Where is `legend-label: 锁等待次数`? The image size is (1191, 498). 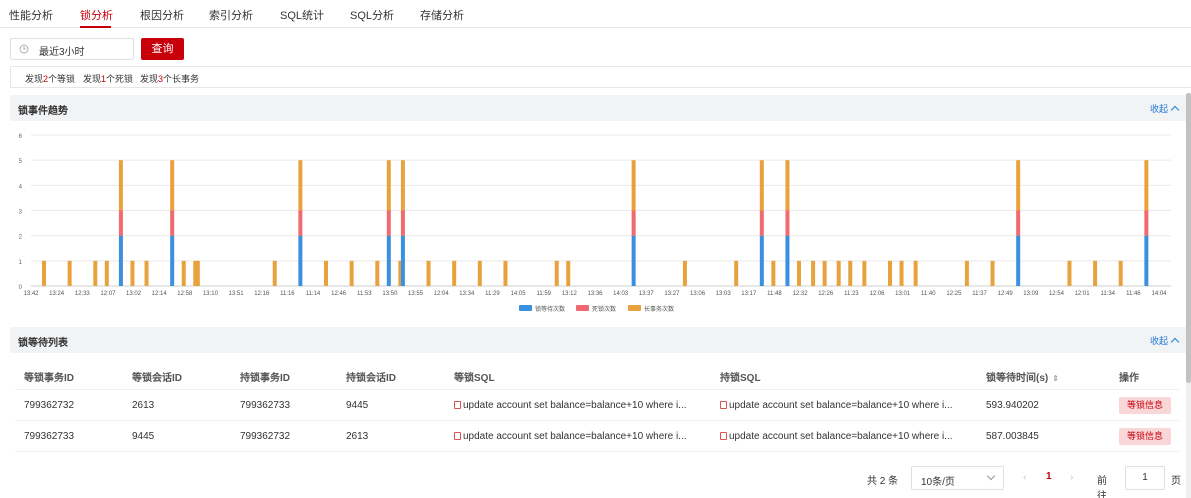
legend-label: 锁等待次数 is located at coordinates (550, 309).